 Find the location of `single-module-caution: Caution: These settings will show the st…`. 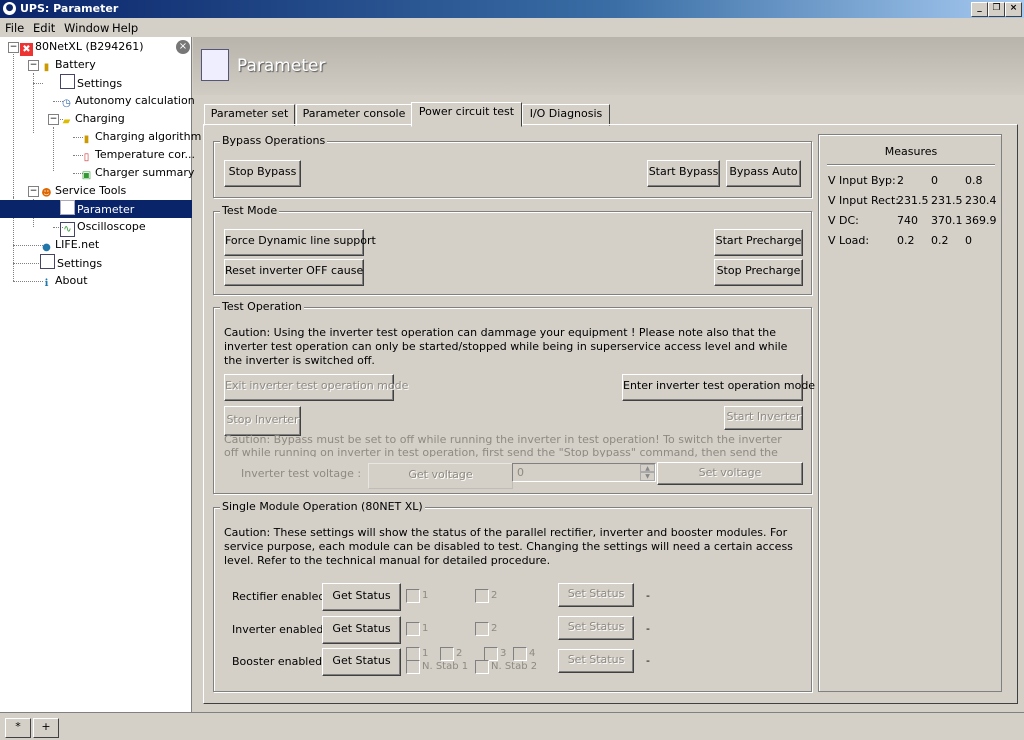

single-module-caution: Caution: These settings will show the st… is located at coordinates (508, 546).